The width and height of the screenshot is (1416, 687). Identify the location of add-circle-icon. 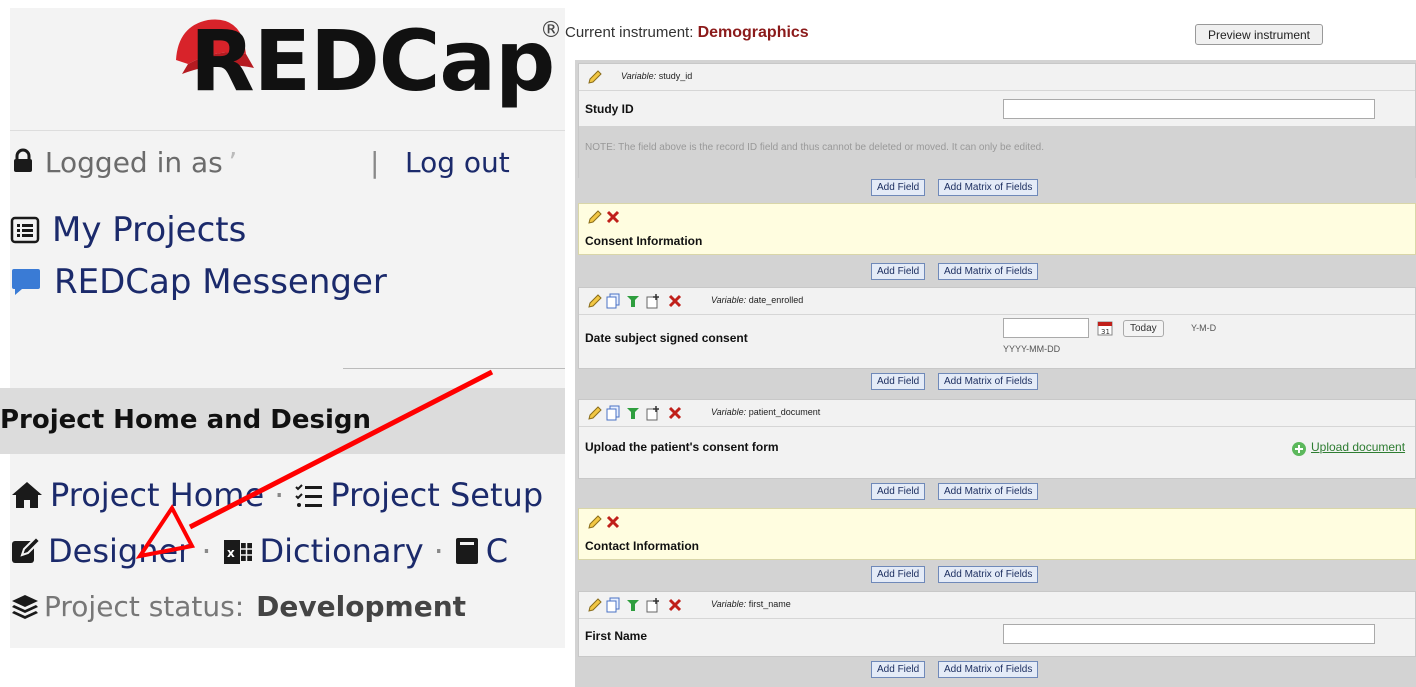
(1299, 449).